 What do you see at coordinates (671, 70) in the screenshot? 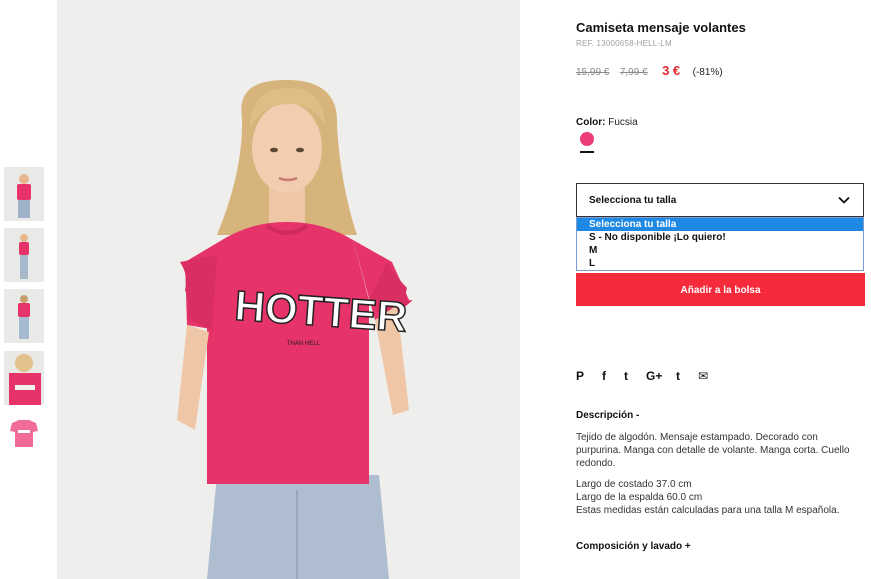
I see `current-price: 3 €` at bounding box center [671, 70].